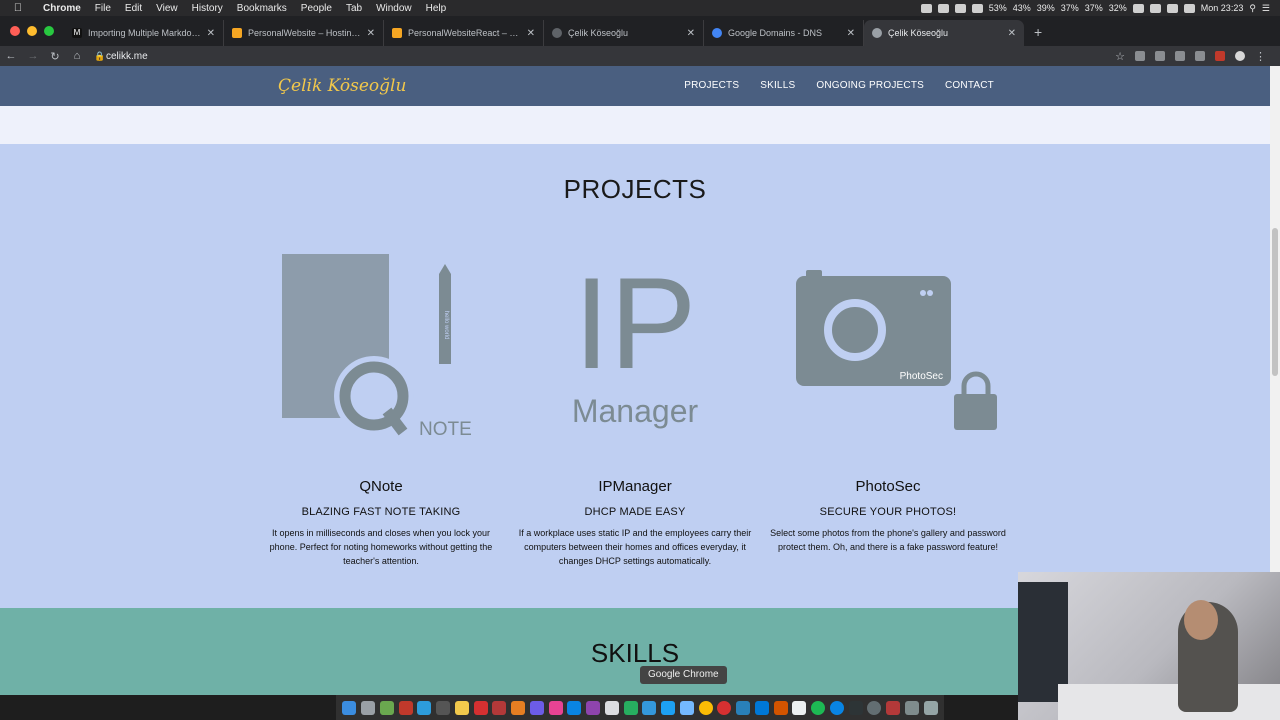 This screenshot has width=1280, height=720. What do you see at coordinates (49, 31) in the screenshot?
I see `zoom-window-button` at bounding box center [49, 31].